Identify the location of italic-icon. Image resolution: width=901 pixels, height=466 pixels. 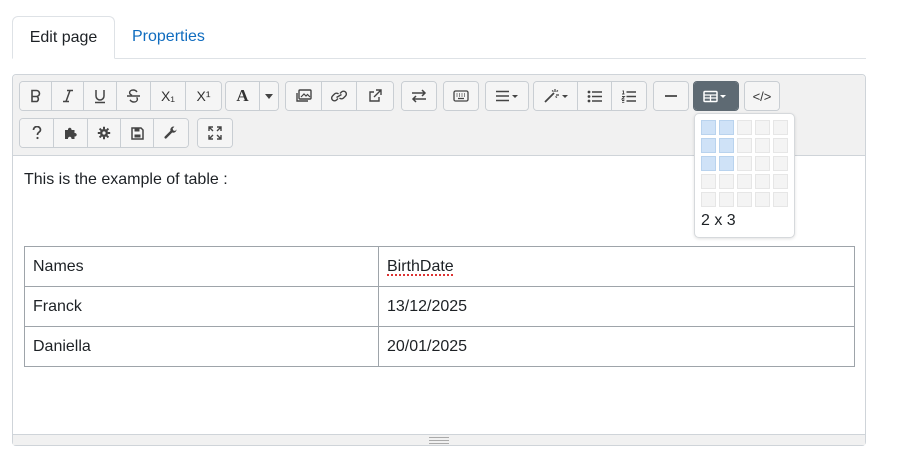
(67, 96).